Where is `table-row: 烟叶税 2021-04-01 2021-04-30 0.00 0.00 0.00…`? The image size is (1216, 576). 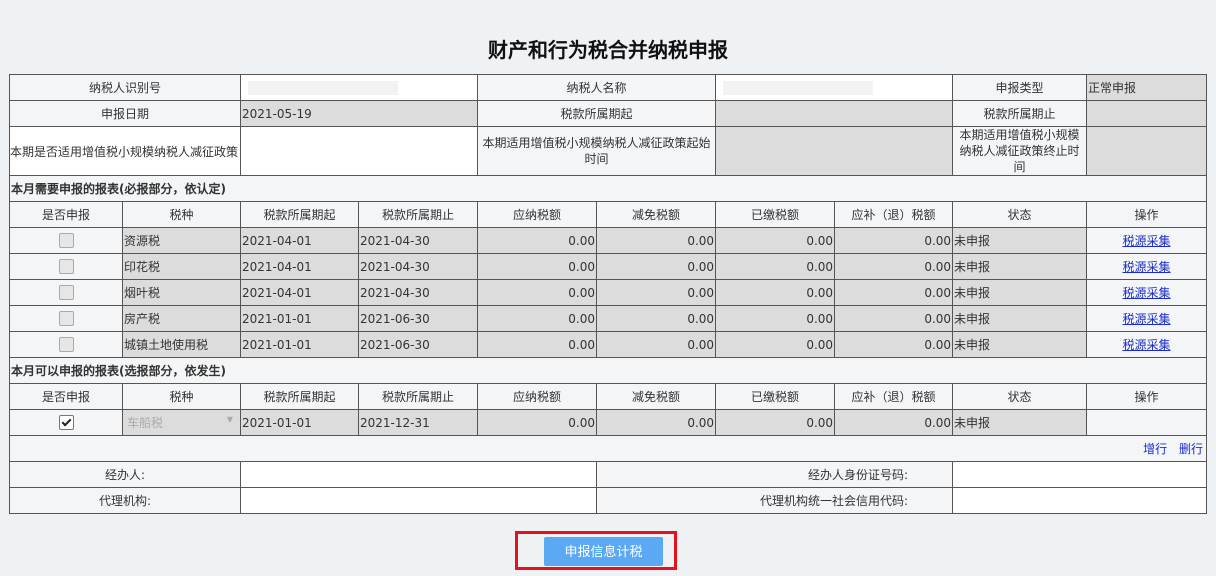 table-row: 烟叶税 2021-04-01 2021-04-30 0.00 0.00 0.00… is located at coordinates (608, 292).